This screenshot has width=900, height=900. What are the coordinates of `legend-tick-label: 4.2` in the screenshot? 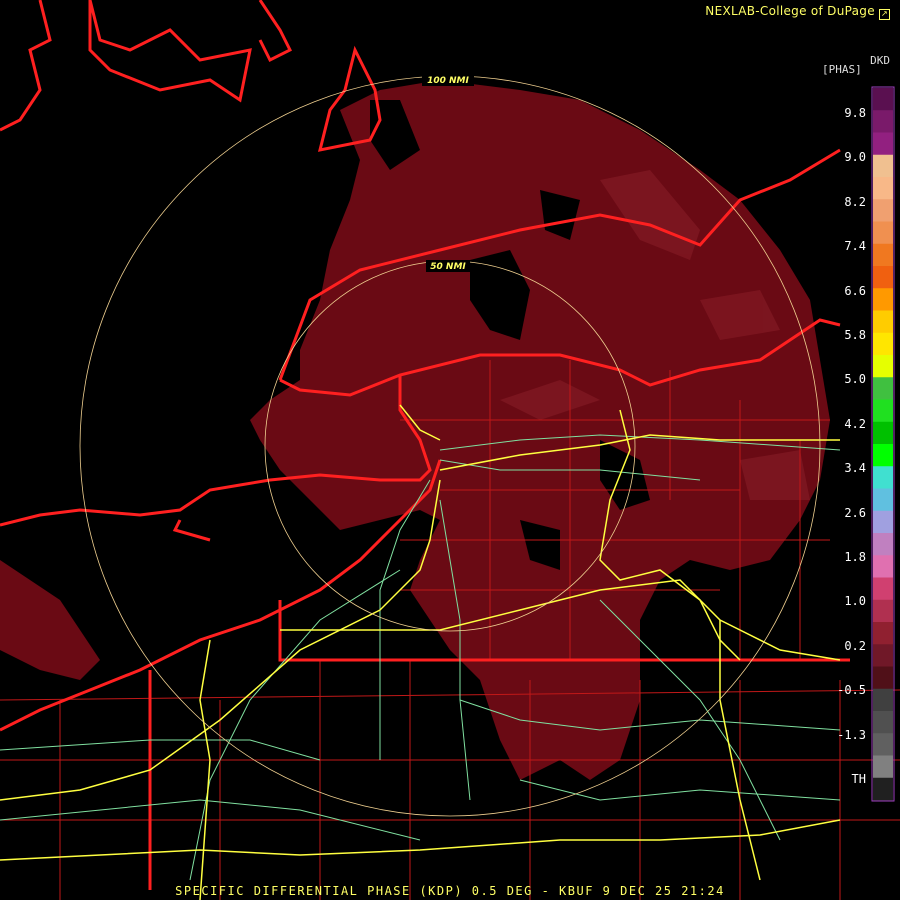 It's located at (855, 423).